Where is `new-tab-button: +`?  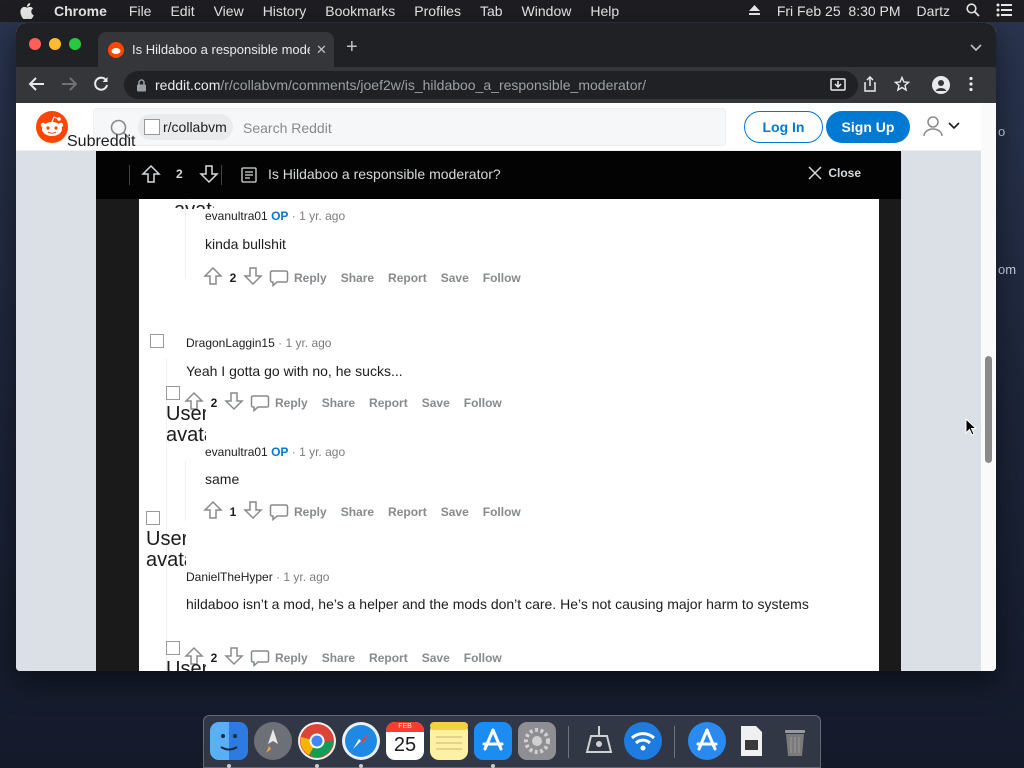 new-tab-button: + is located at coordinates (352, 47).